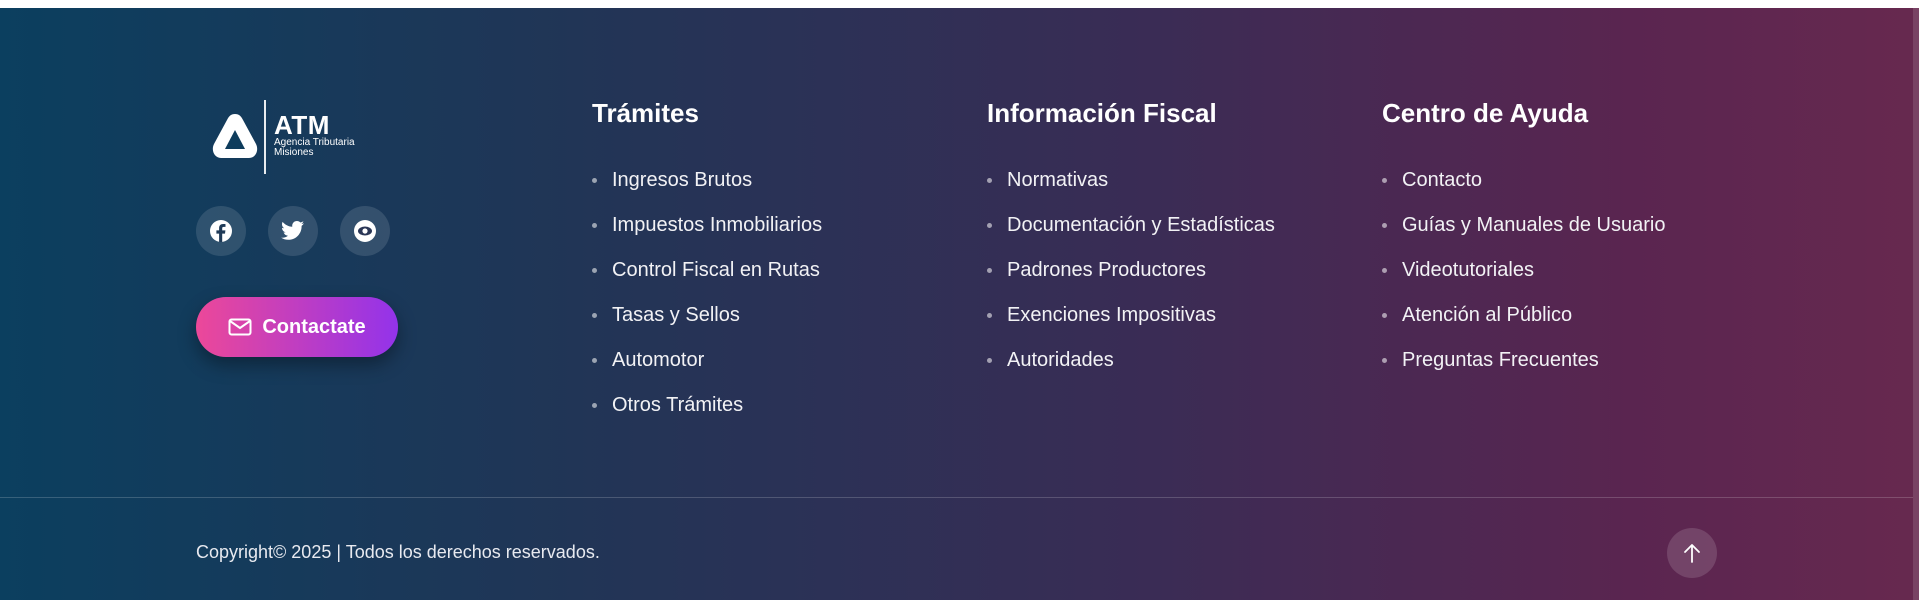 This screenshot has width=1919, height=600. Describe the element at coordinates (1177, 364) in the screenshot. I see `fiscal-link-autoridades: Autoridades` at that location.